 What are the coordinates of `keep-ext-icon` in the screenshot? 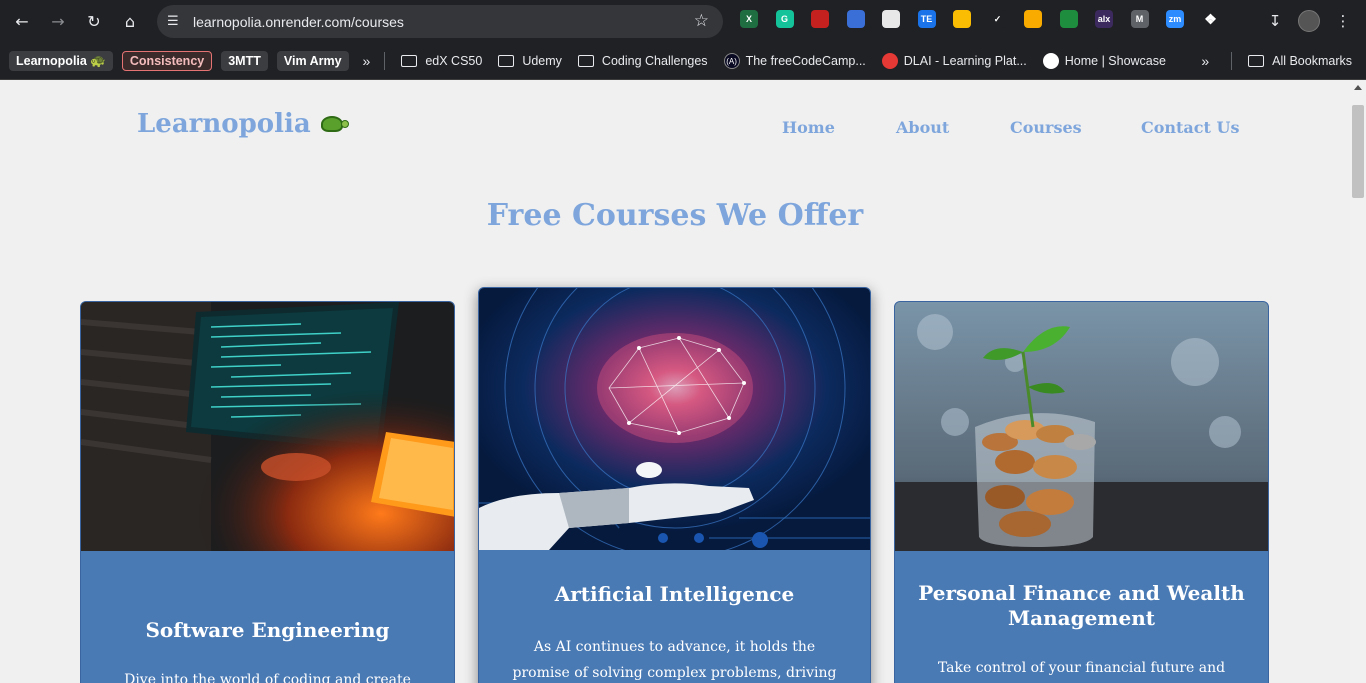 It's located at (962, 19).